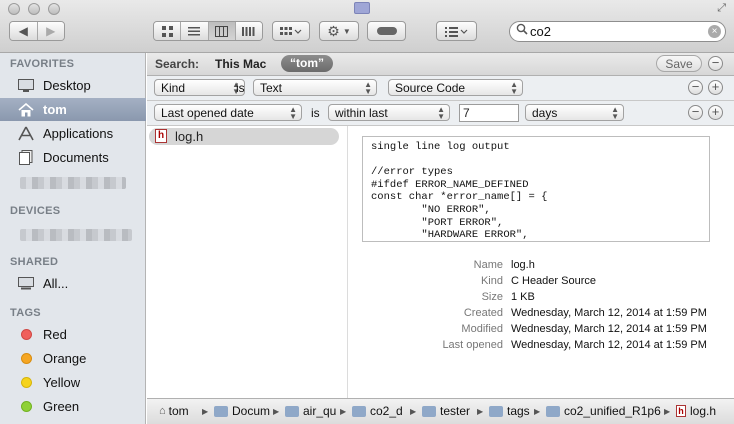 Image resolution: width=734 pixels, height=424 pixels. What do you see at coordinates (715, 63) in the screenshot?
I see `remove-scope-button: −` at bounding box center [715, 63].